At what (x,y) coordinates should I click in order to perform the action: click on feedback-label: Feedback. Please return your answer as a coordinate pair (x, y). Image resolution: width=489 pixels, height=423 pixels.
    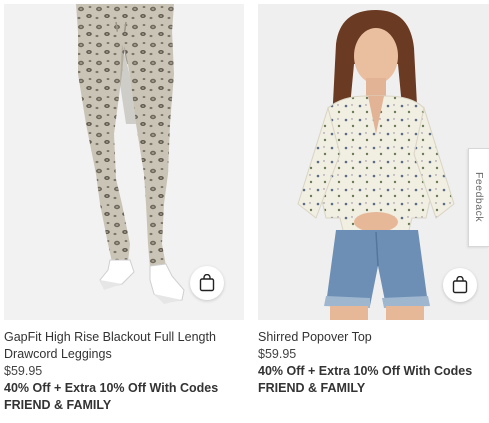
    Looking at the image, I should click on (479, 197).